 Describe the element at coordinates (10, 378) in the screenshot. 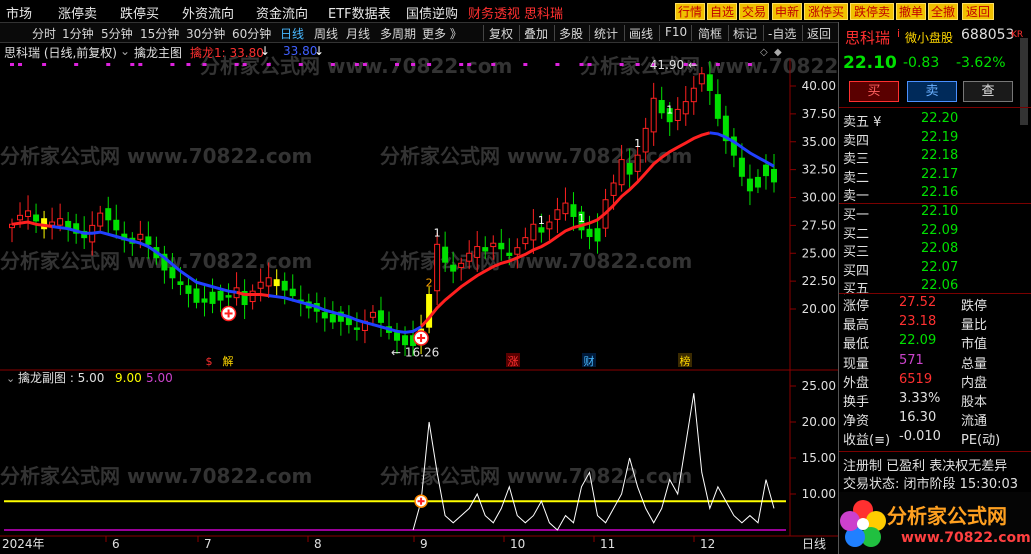

I see `chevron-down-icon: ⌄` at that location.